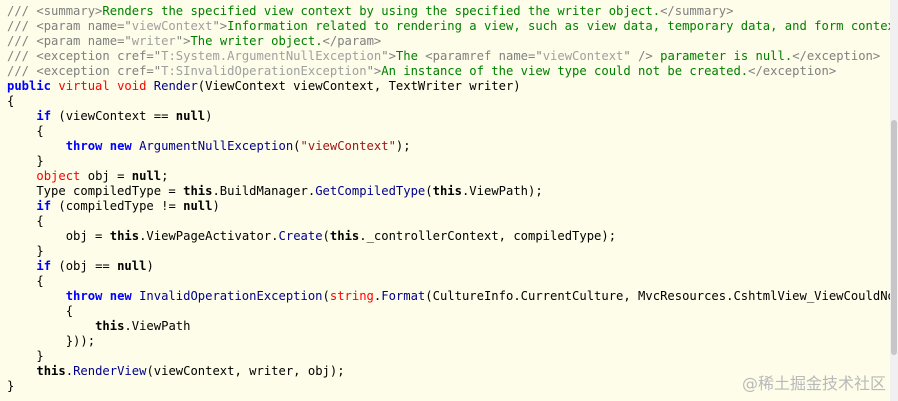  What do you see at coordinates (58, 176) in the screenshot?
I see `code-token: object` at bounding box center [58, 176].